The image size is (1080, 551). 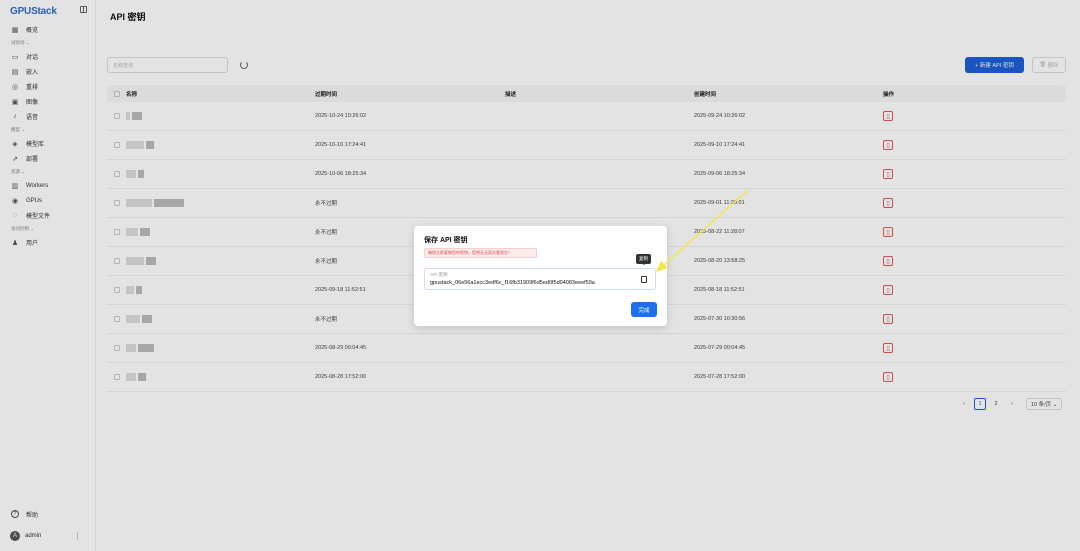 I want to click on api-key-label: API 密钥, so click(x=439, y=274).